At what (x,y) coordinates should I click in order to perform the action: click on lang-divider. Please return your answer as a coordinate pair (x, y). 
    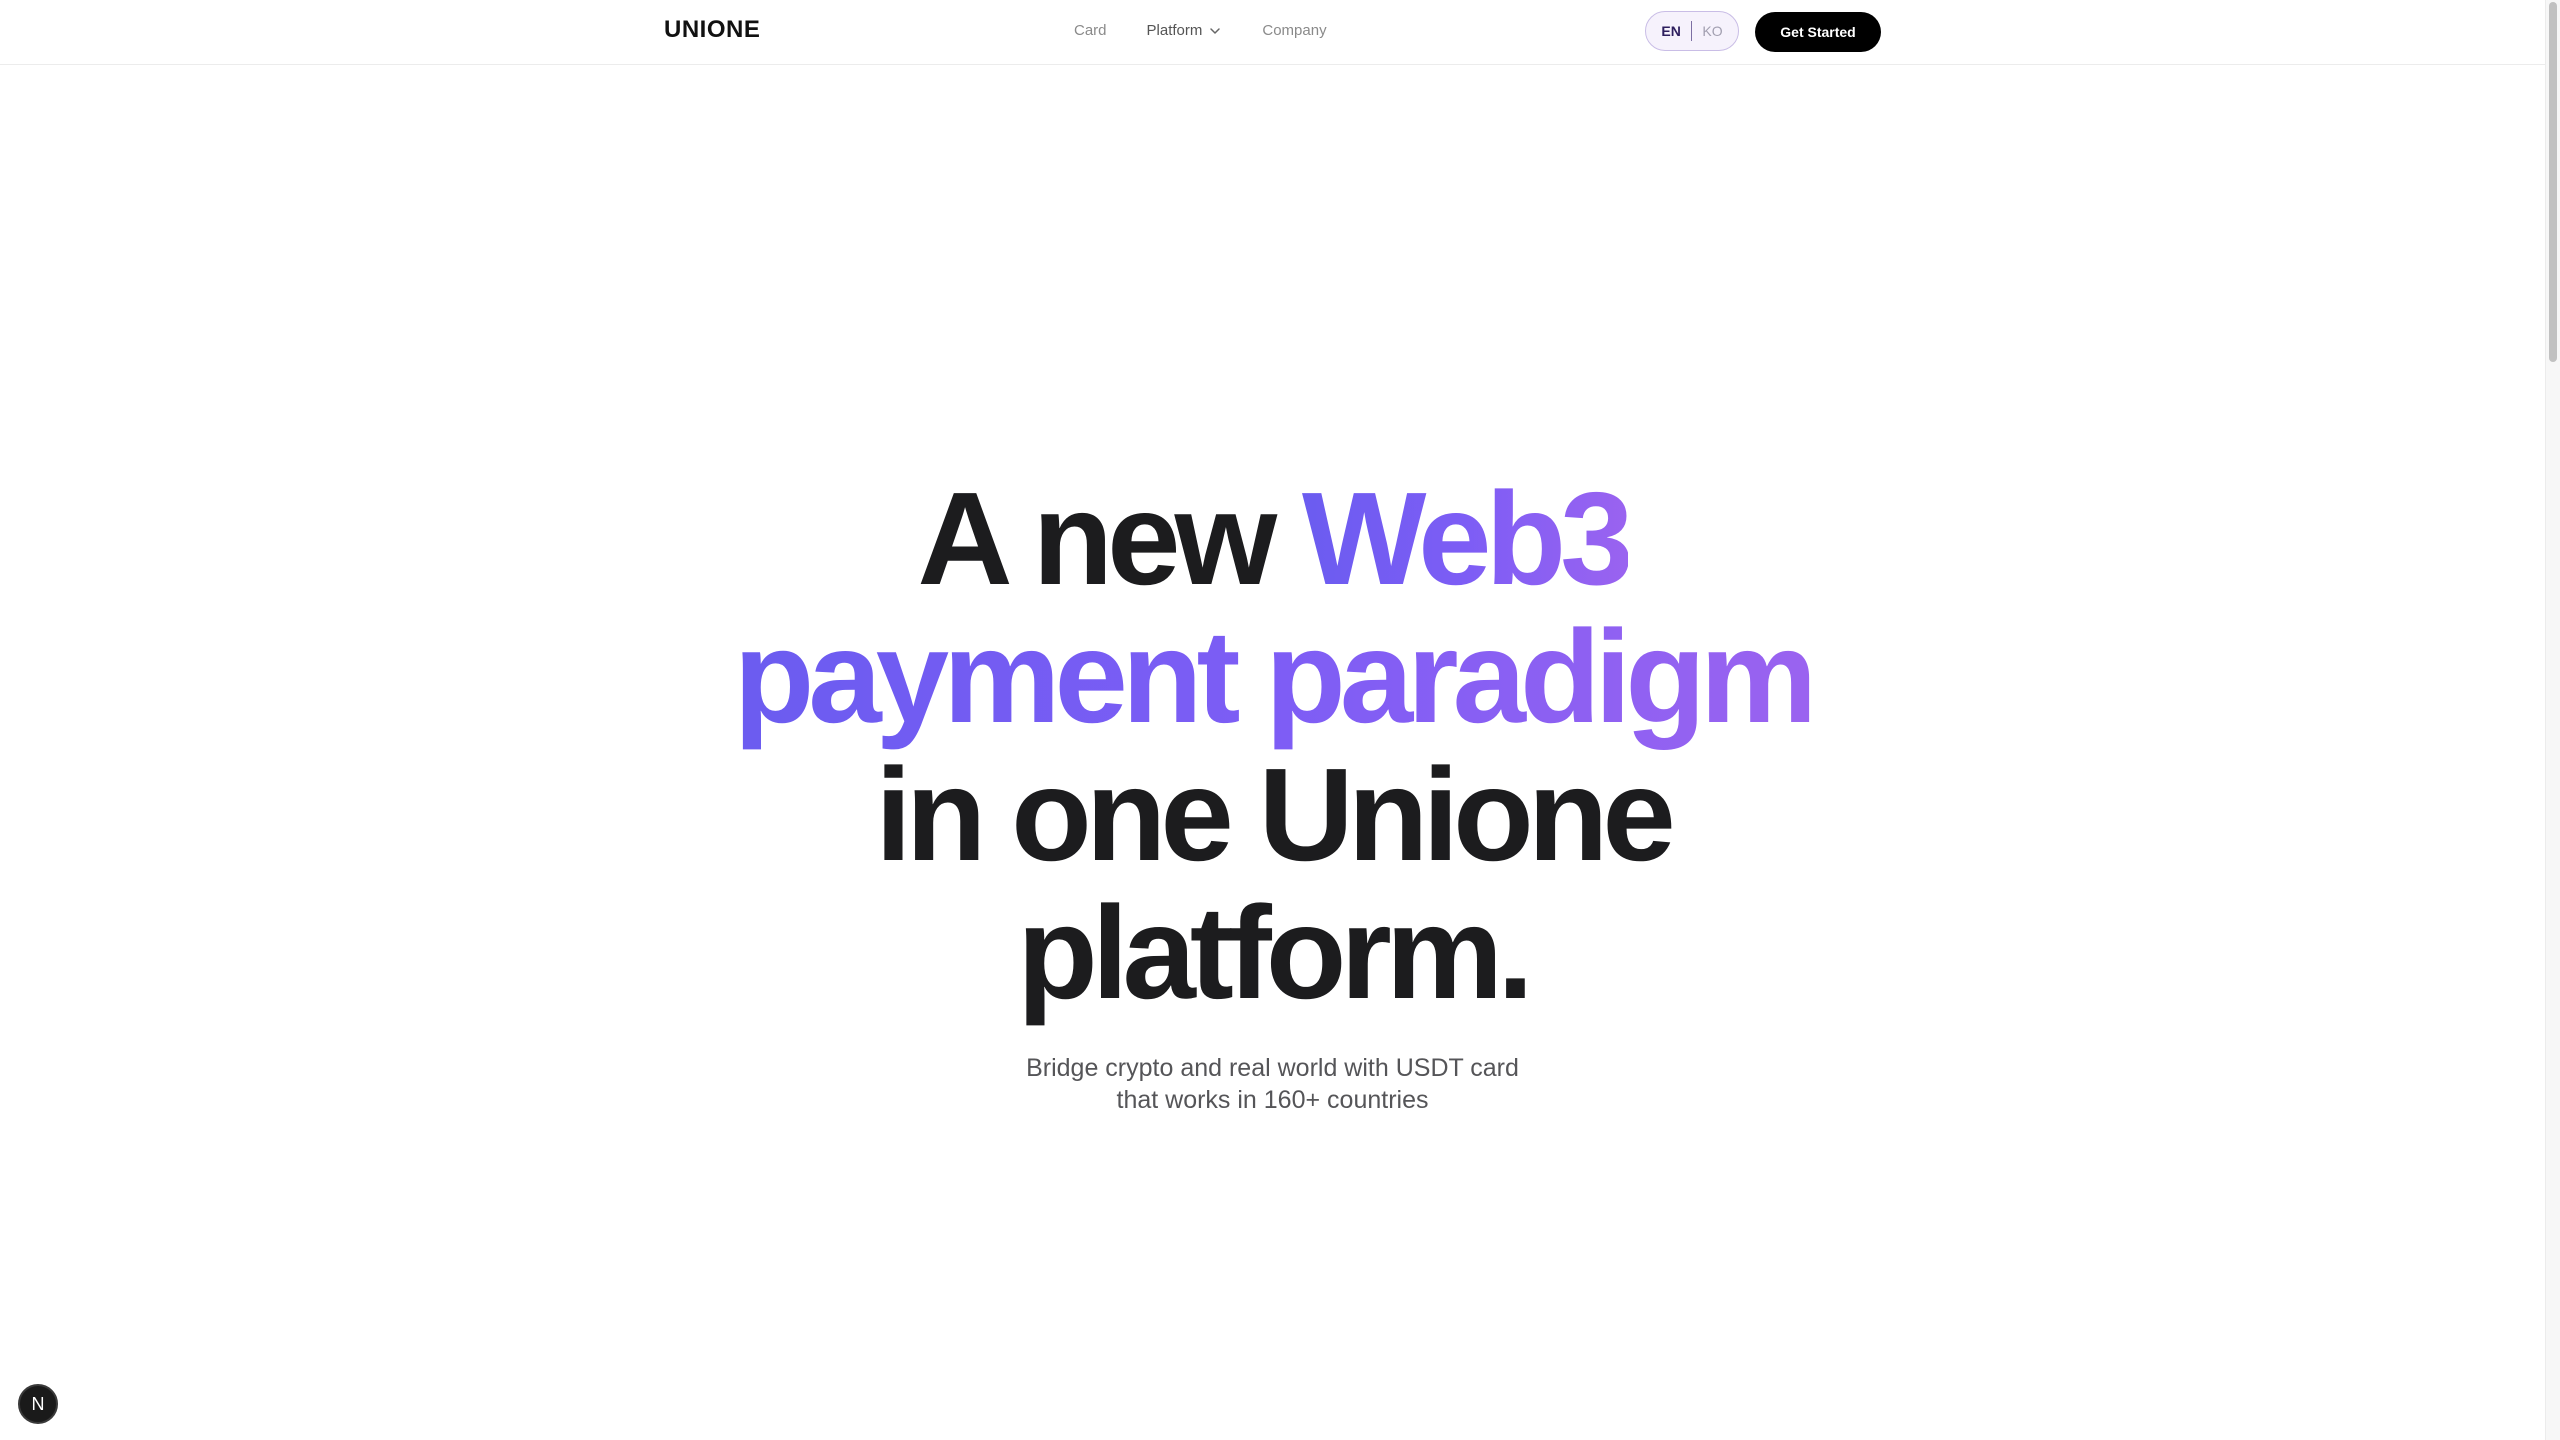
    Looking at the image, I should click on (1691, 31).